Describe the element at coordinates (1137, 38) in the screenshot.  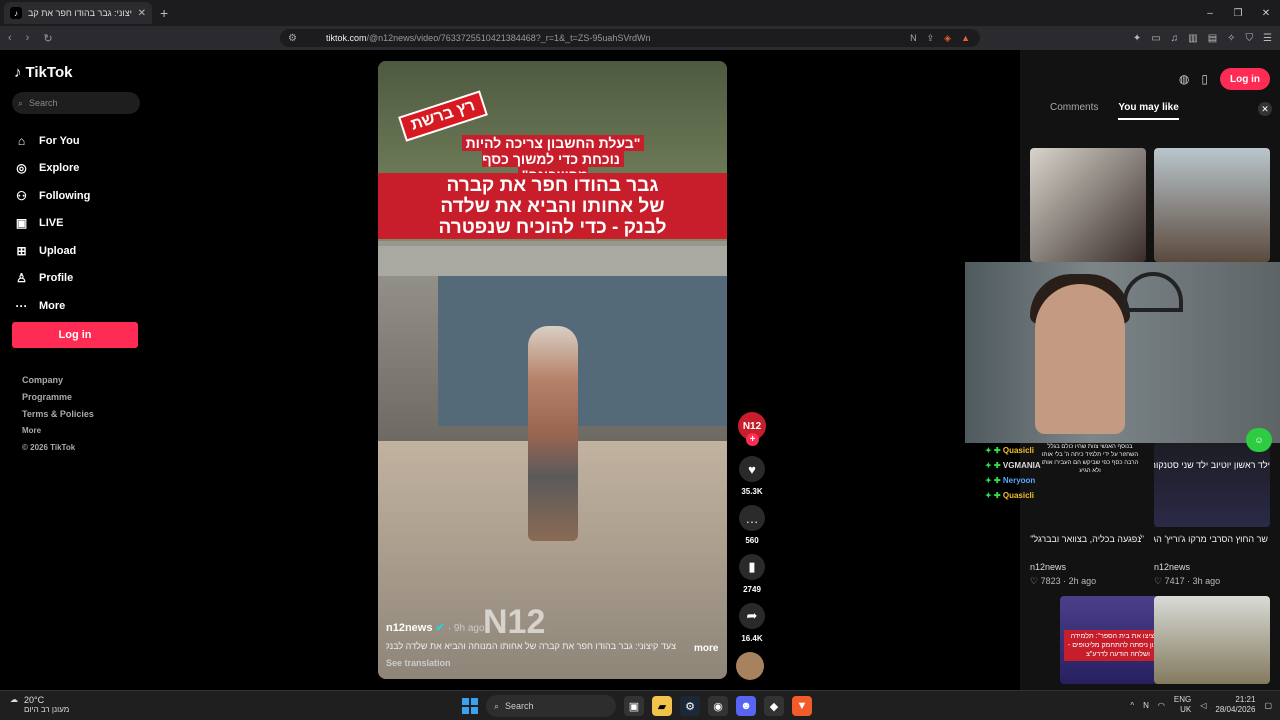
I see `extensions-icon: ✦` at that location.